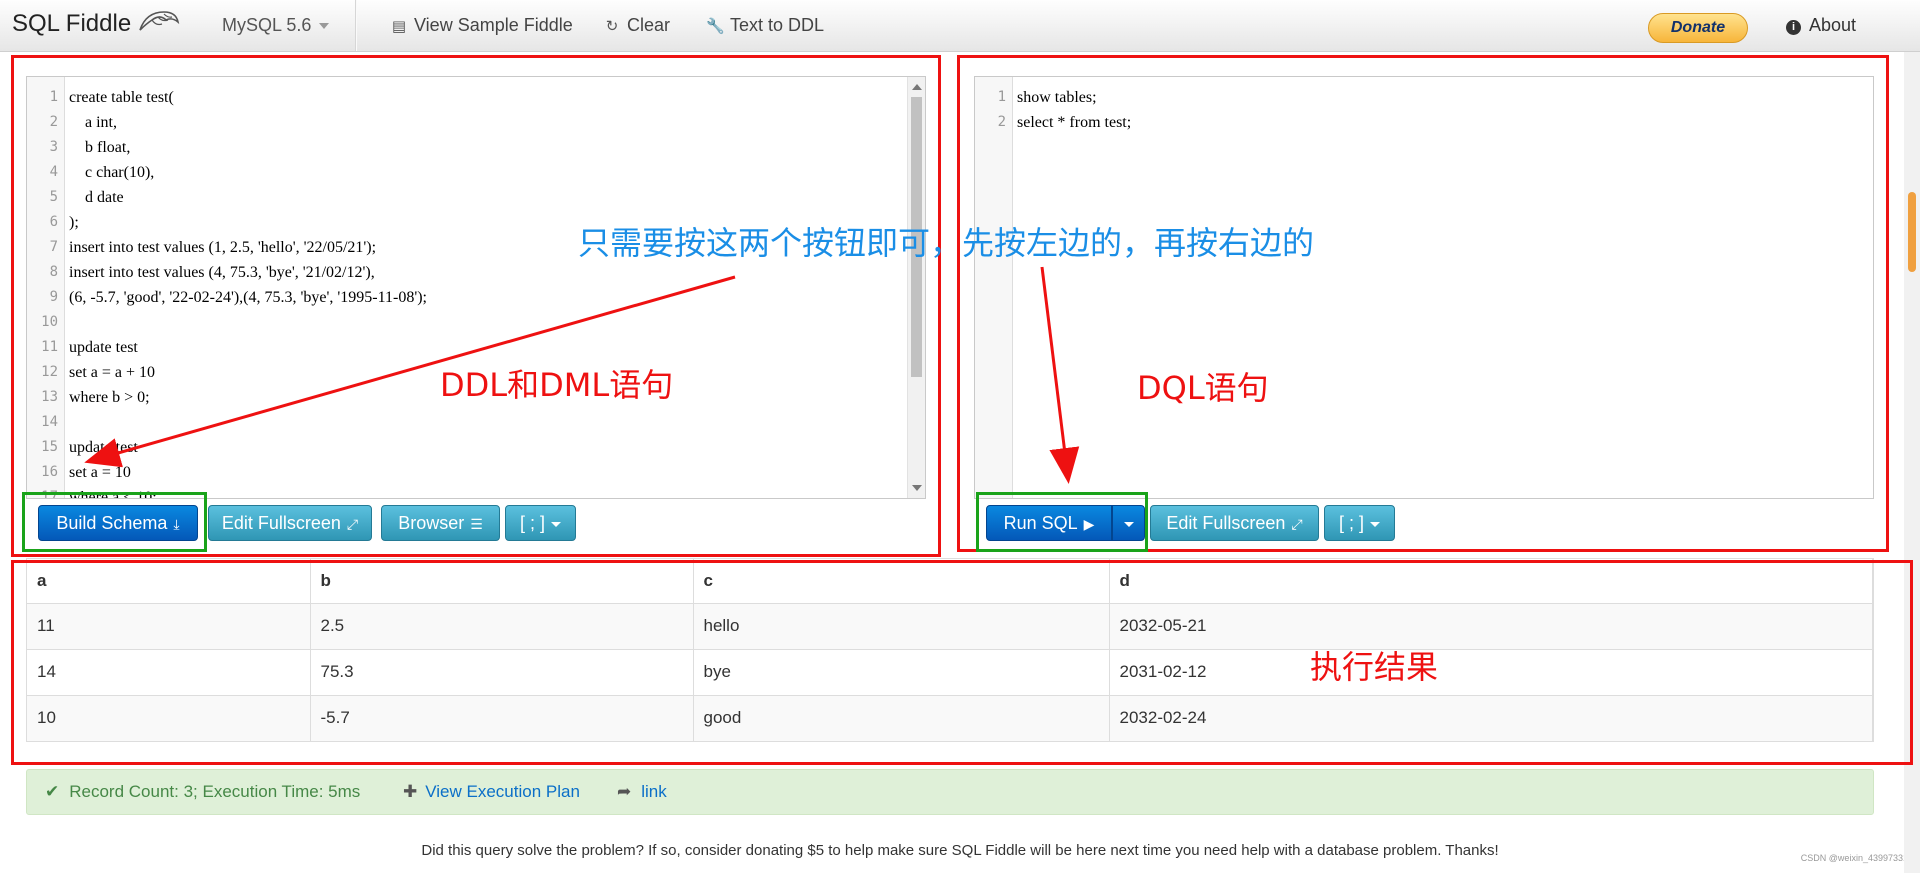 The image size is (1920, 873). Describe the element at coordinates (1912, 232) in the screenshot. I see `page-scroll-thumb` at that location.